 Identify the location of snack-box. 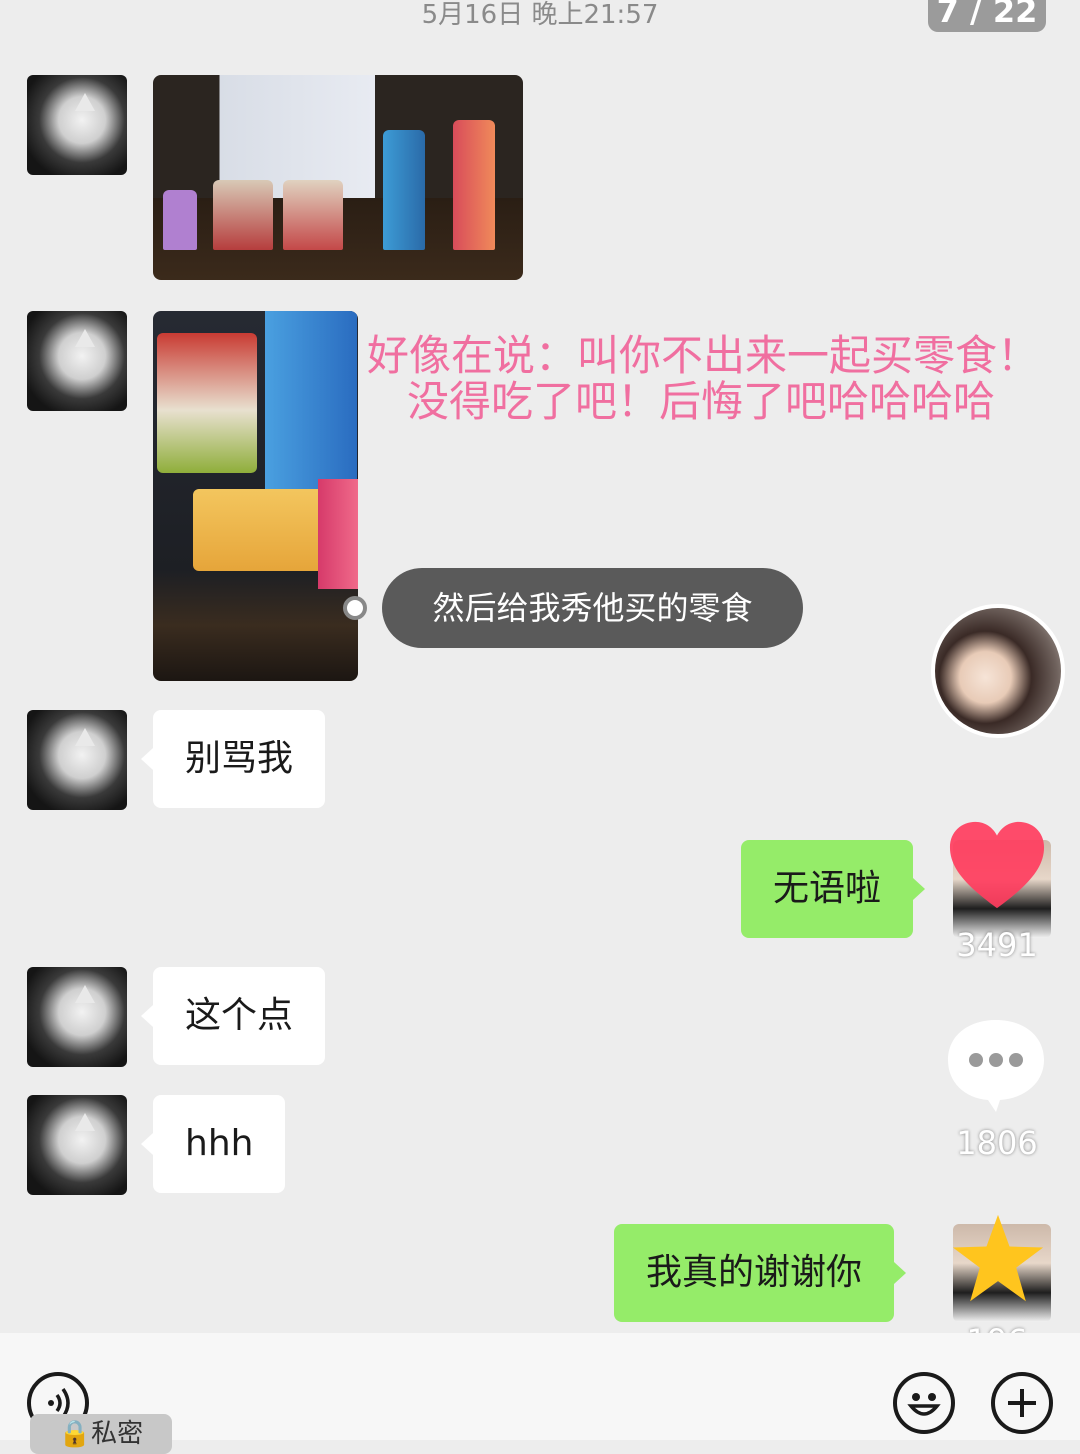
(180, 220).